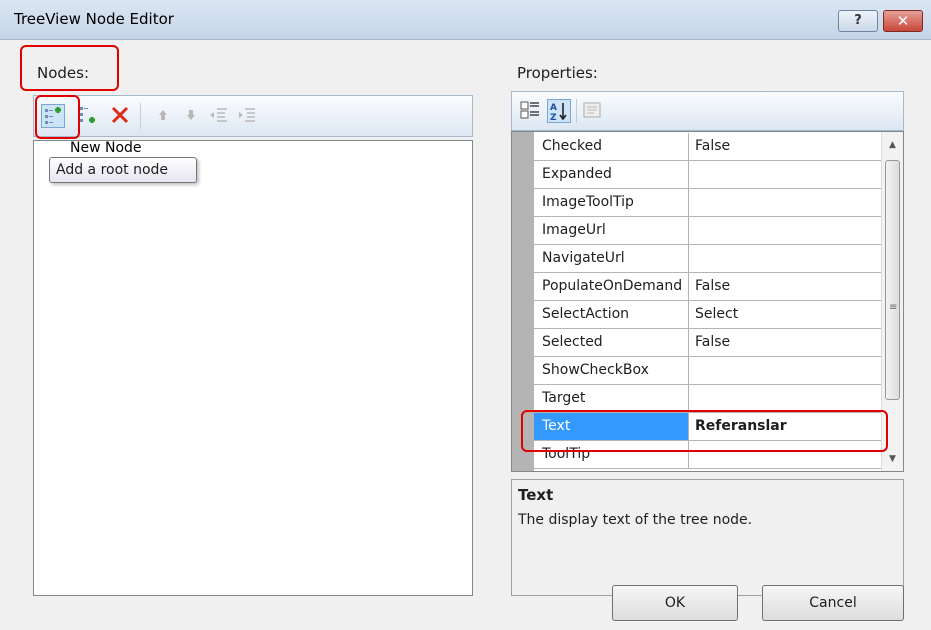  What do you see at coordinates (63, 73) in the screenshot?
I see `nodes-label: Nodes:` at bounding box center [63, 73].